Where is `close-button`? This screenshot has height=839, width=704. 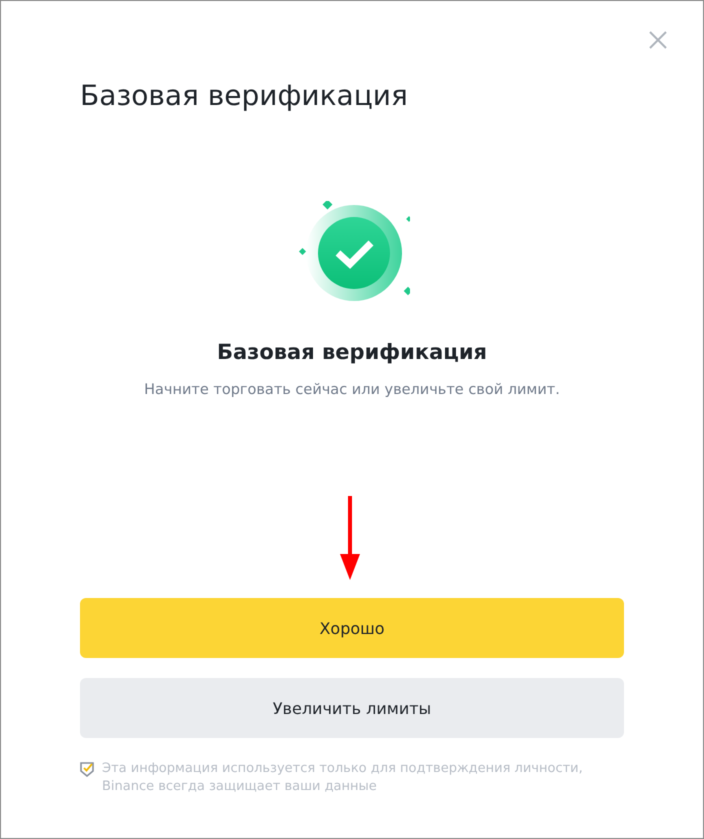 close-button is located at coordinates (658, 40).